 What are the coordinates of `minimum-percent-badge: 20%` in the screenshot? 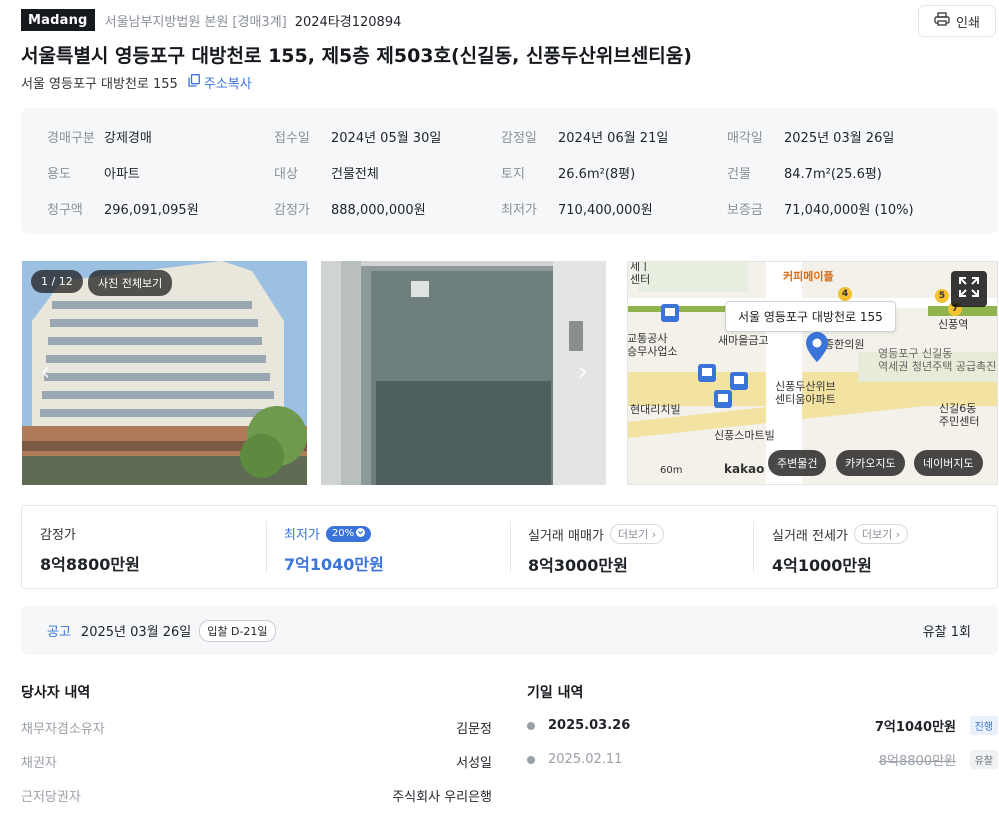 It's located at (348, 533).